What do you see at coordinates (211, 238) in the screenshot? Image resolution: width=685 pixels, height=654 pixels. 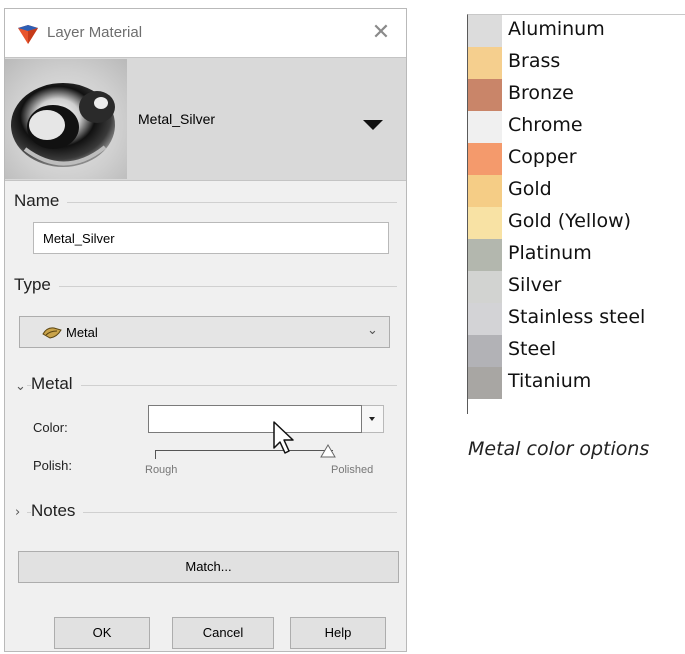 I see `name-input: Metal_Silver` at bounding box center [211, 238].